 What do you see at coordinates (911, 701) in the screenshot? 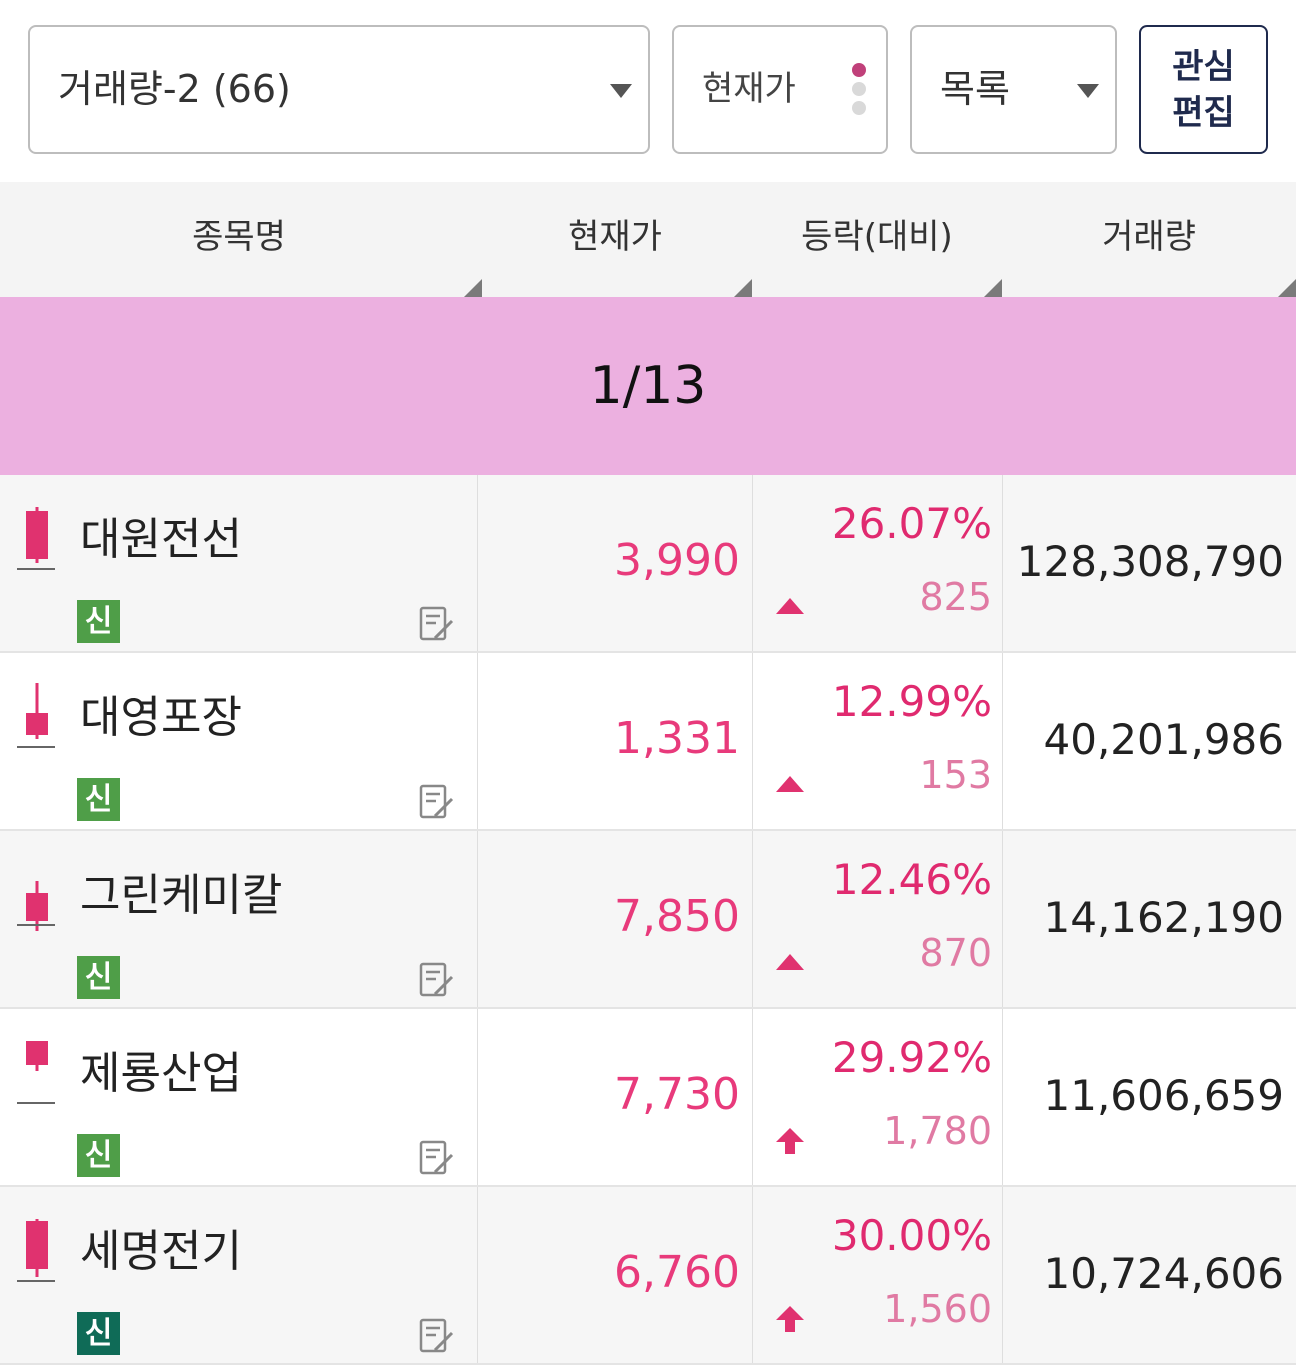
I see `change-rate: 12.99%` at bounding box center [911, 701].